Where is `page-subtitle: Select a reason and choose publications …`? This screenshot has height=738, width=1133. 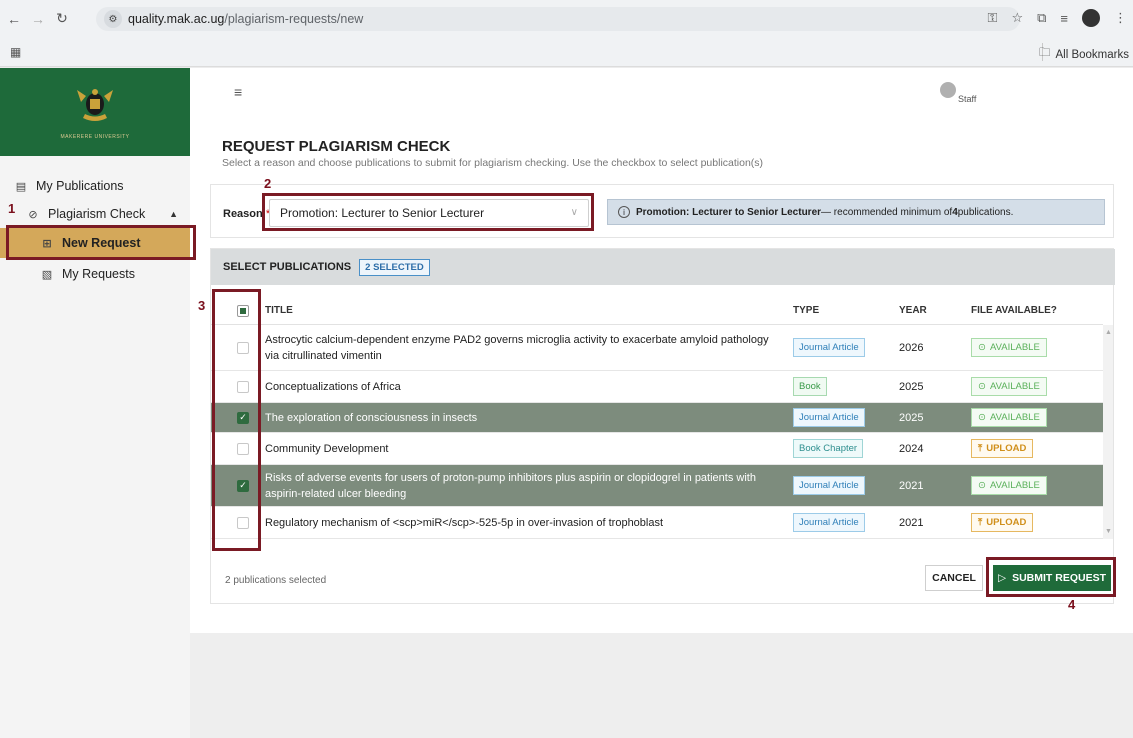
page-subtitle: Select a reason and choose publications … is located at coordinates (493, 163).